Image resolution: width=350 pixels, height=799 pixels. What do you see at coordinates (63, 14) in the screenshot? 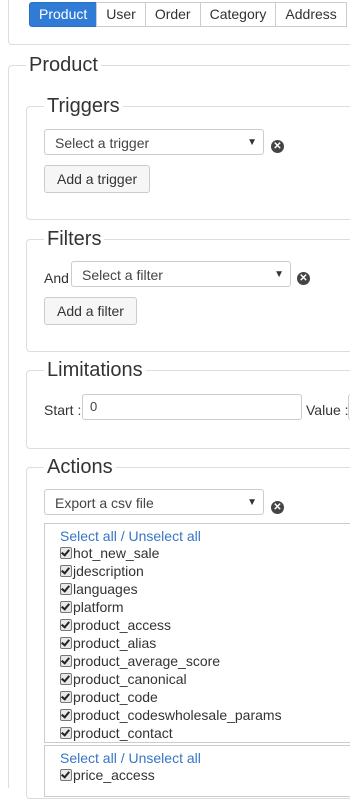
I see `tab-product: Product` at bounding box center [63, 14].